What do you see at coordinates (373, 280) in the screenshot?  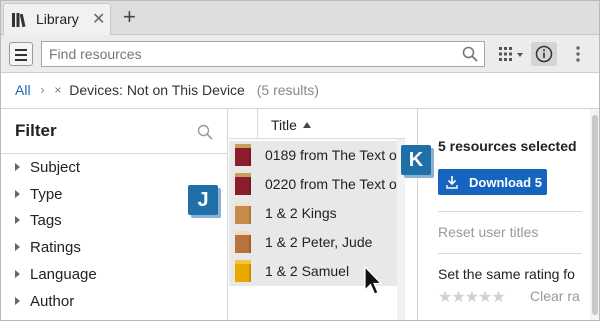 I see `mouse-cursor-icon` at bounding box center [373, 280].